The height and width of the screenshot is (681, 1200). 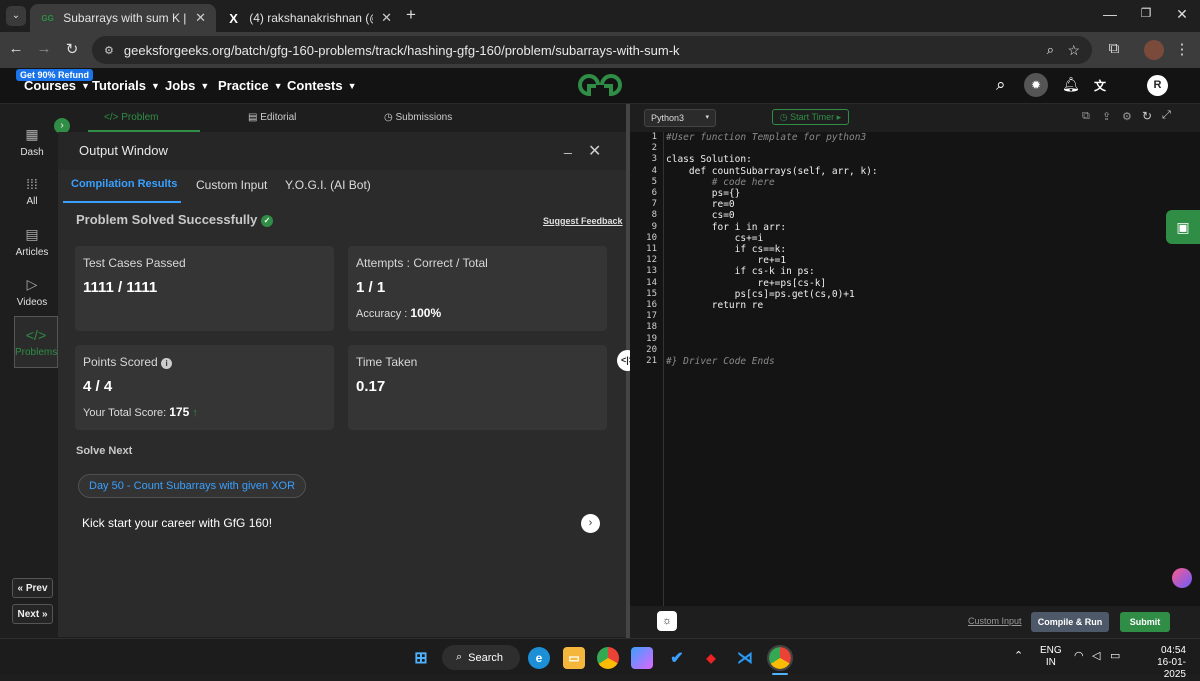 I want to click on tab-yogi-ai-bot: Y.O.G.I. (AI Bot), so click(x=328, y=185).